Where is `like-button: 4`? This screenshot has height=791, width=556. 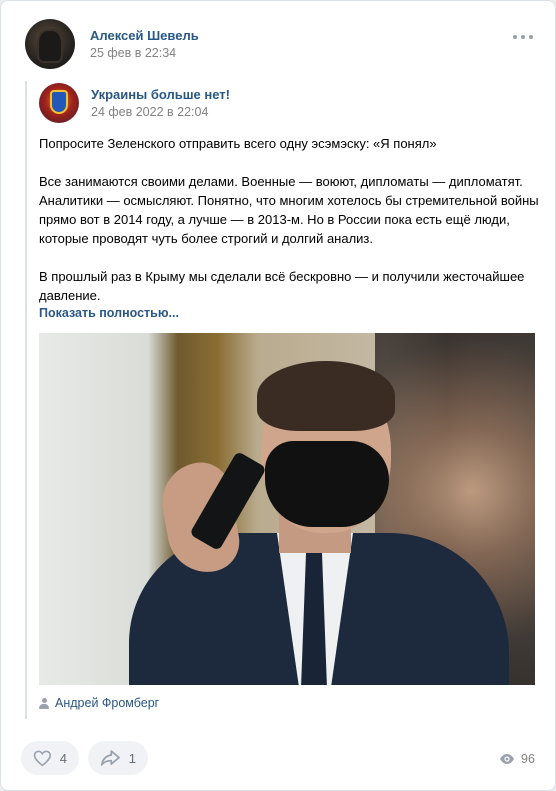
like-button: 4 is located at coordinates (50, 758).